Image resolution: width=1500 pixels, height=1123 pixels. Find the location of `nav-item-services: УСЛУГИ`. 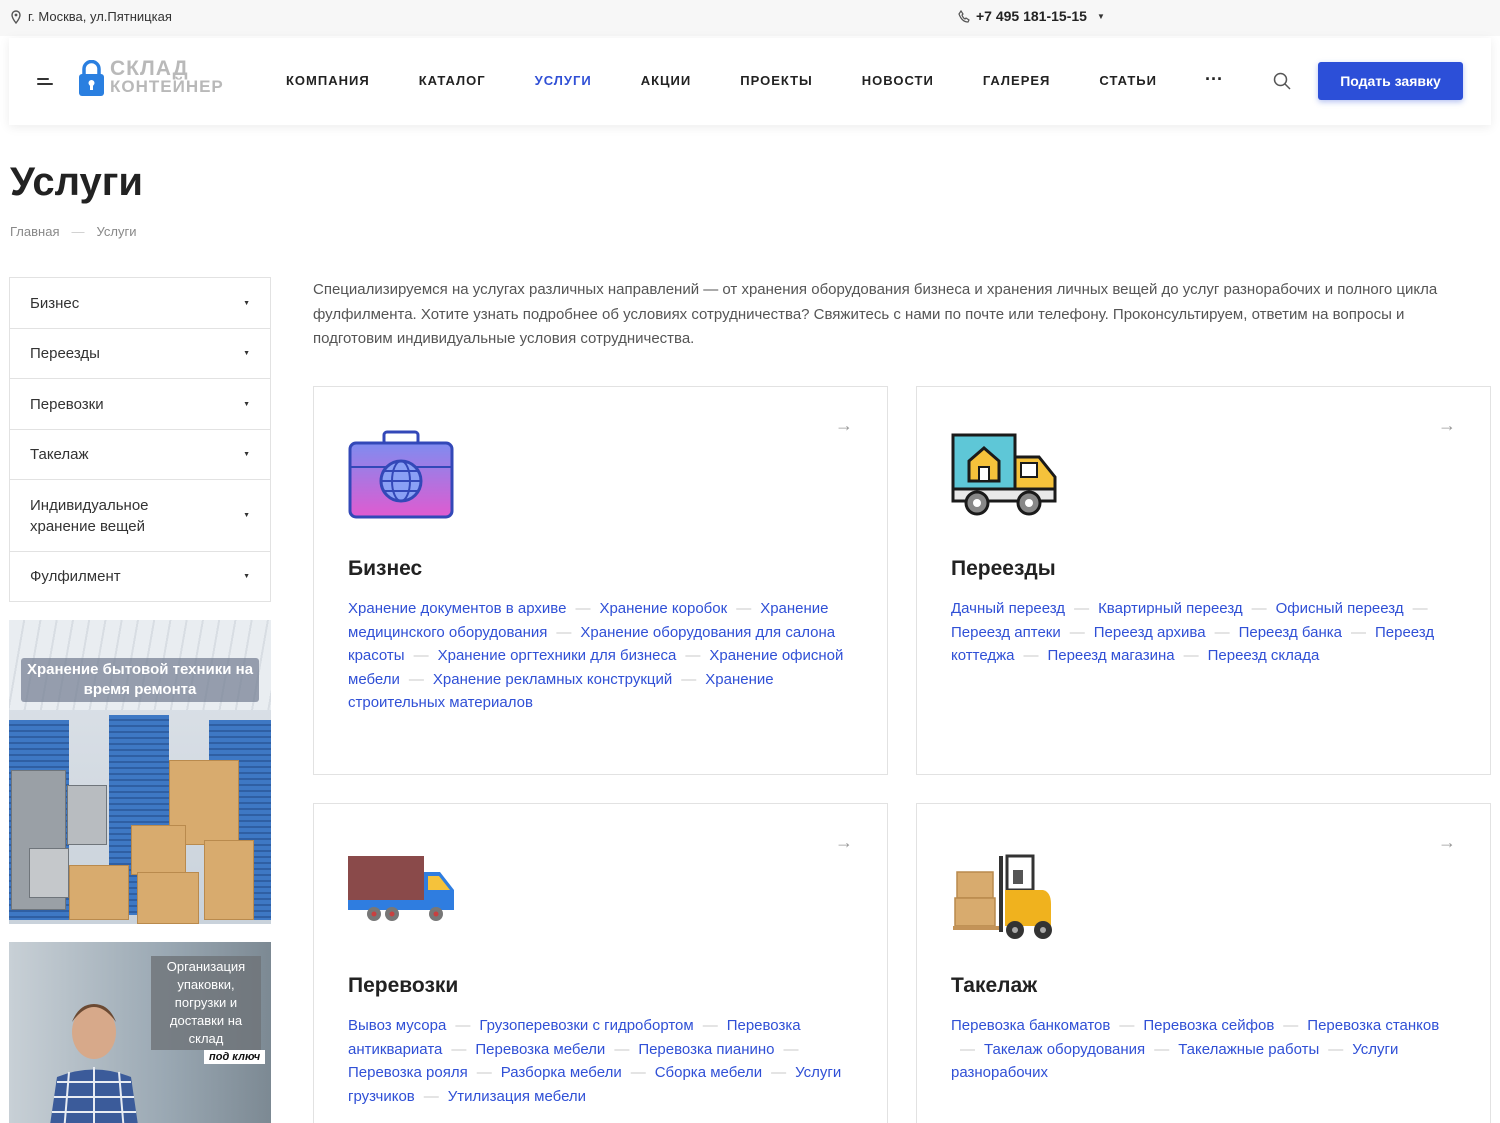

nav-item-services: УСЛУГИ is located at coordinates (563, 80).